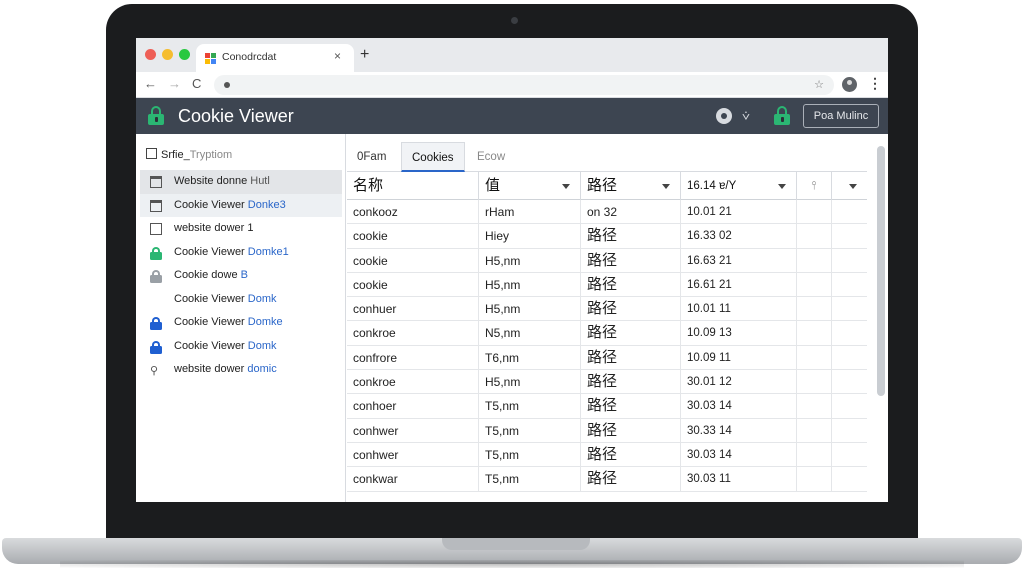 The image size is (1024, 576). I want to click on site-info-icon, so click(227, 85).